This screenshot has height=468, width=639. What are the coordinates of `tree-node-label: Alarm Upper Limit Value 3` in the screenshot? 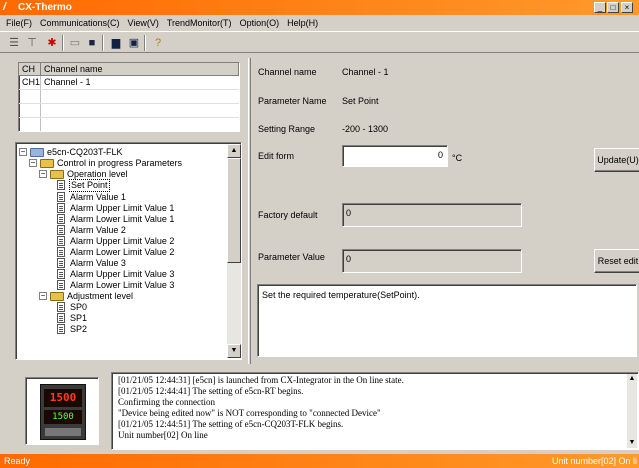 It's located at (122, 274).